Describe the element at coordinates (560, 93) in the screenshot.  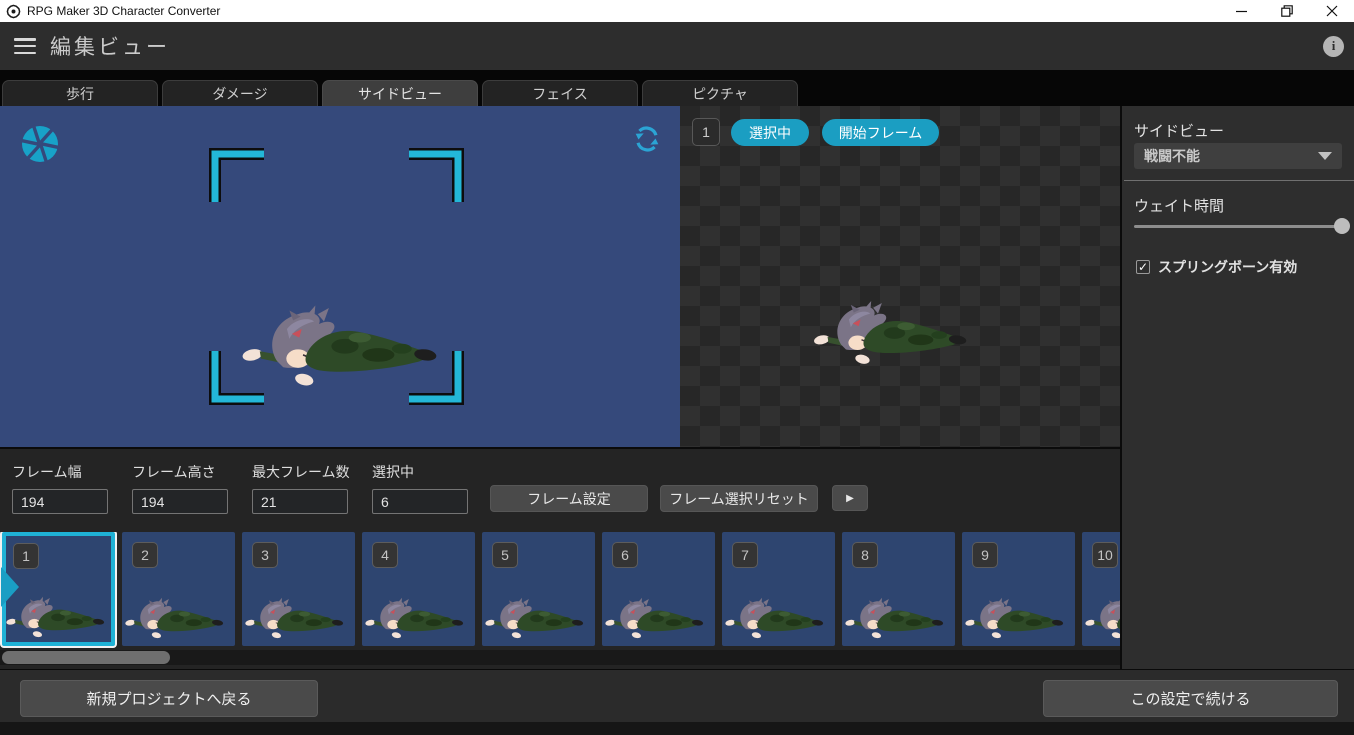
I see `tab-4: フェイス` at that location.